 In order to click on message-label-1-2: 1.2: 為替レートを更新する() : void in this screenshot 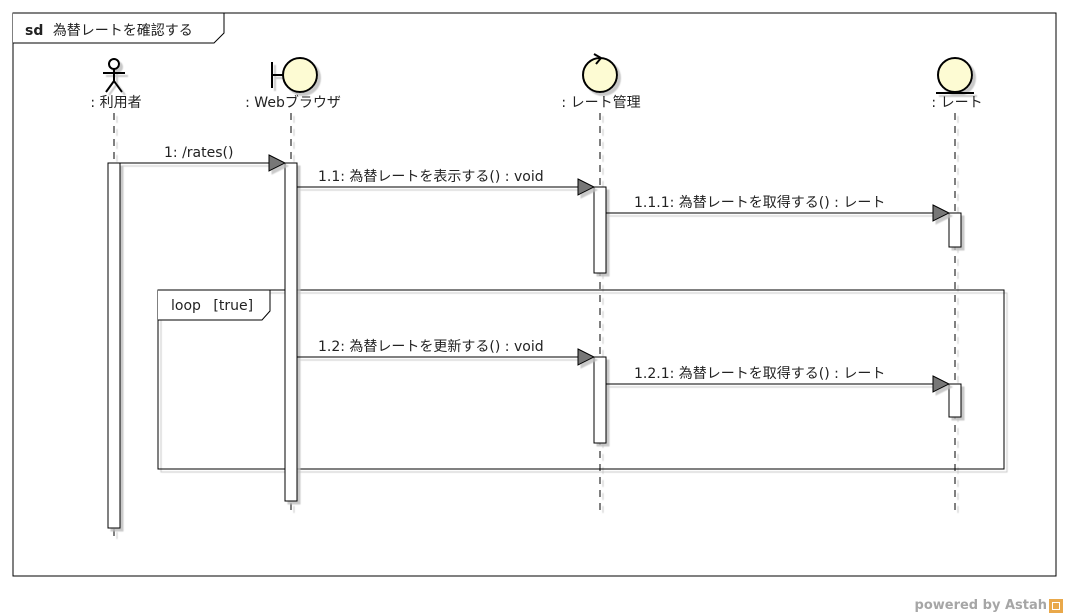, I will do `click(431, 347)`.